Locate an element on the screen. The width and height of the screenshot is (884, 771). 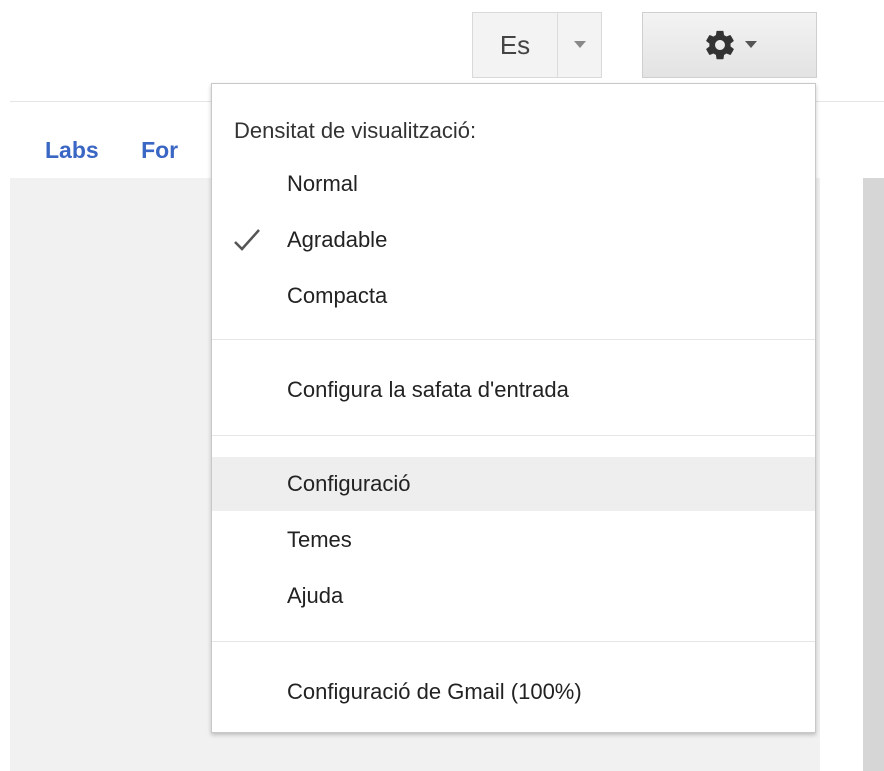
help-label: Ajuda is located at coordinates (315, 595).